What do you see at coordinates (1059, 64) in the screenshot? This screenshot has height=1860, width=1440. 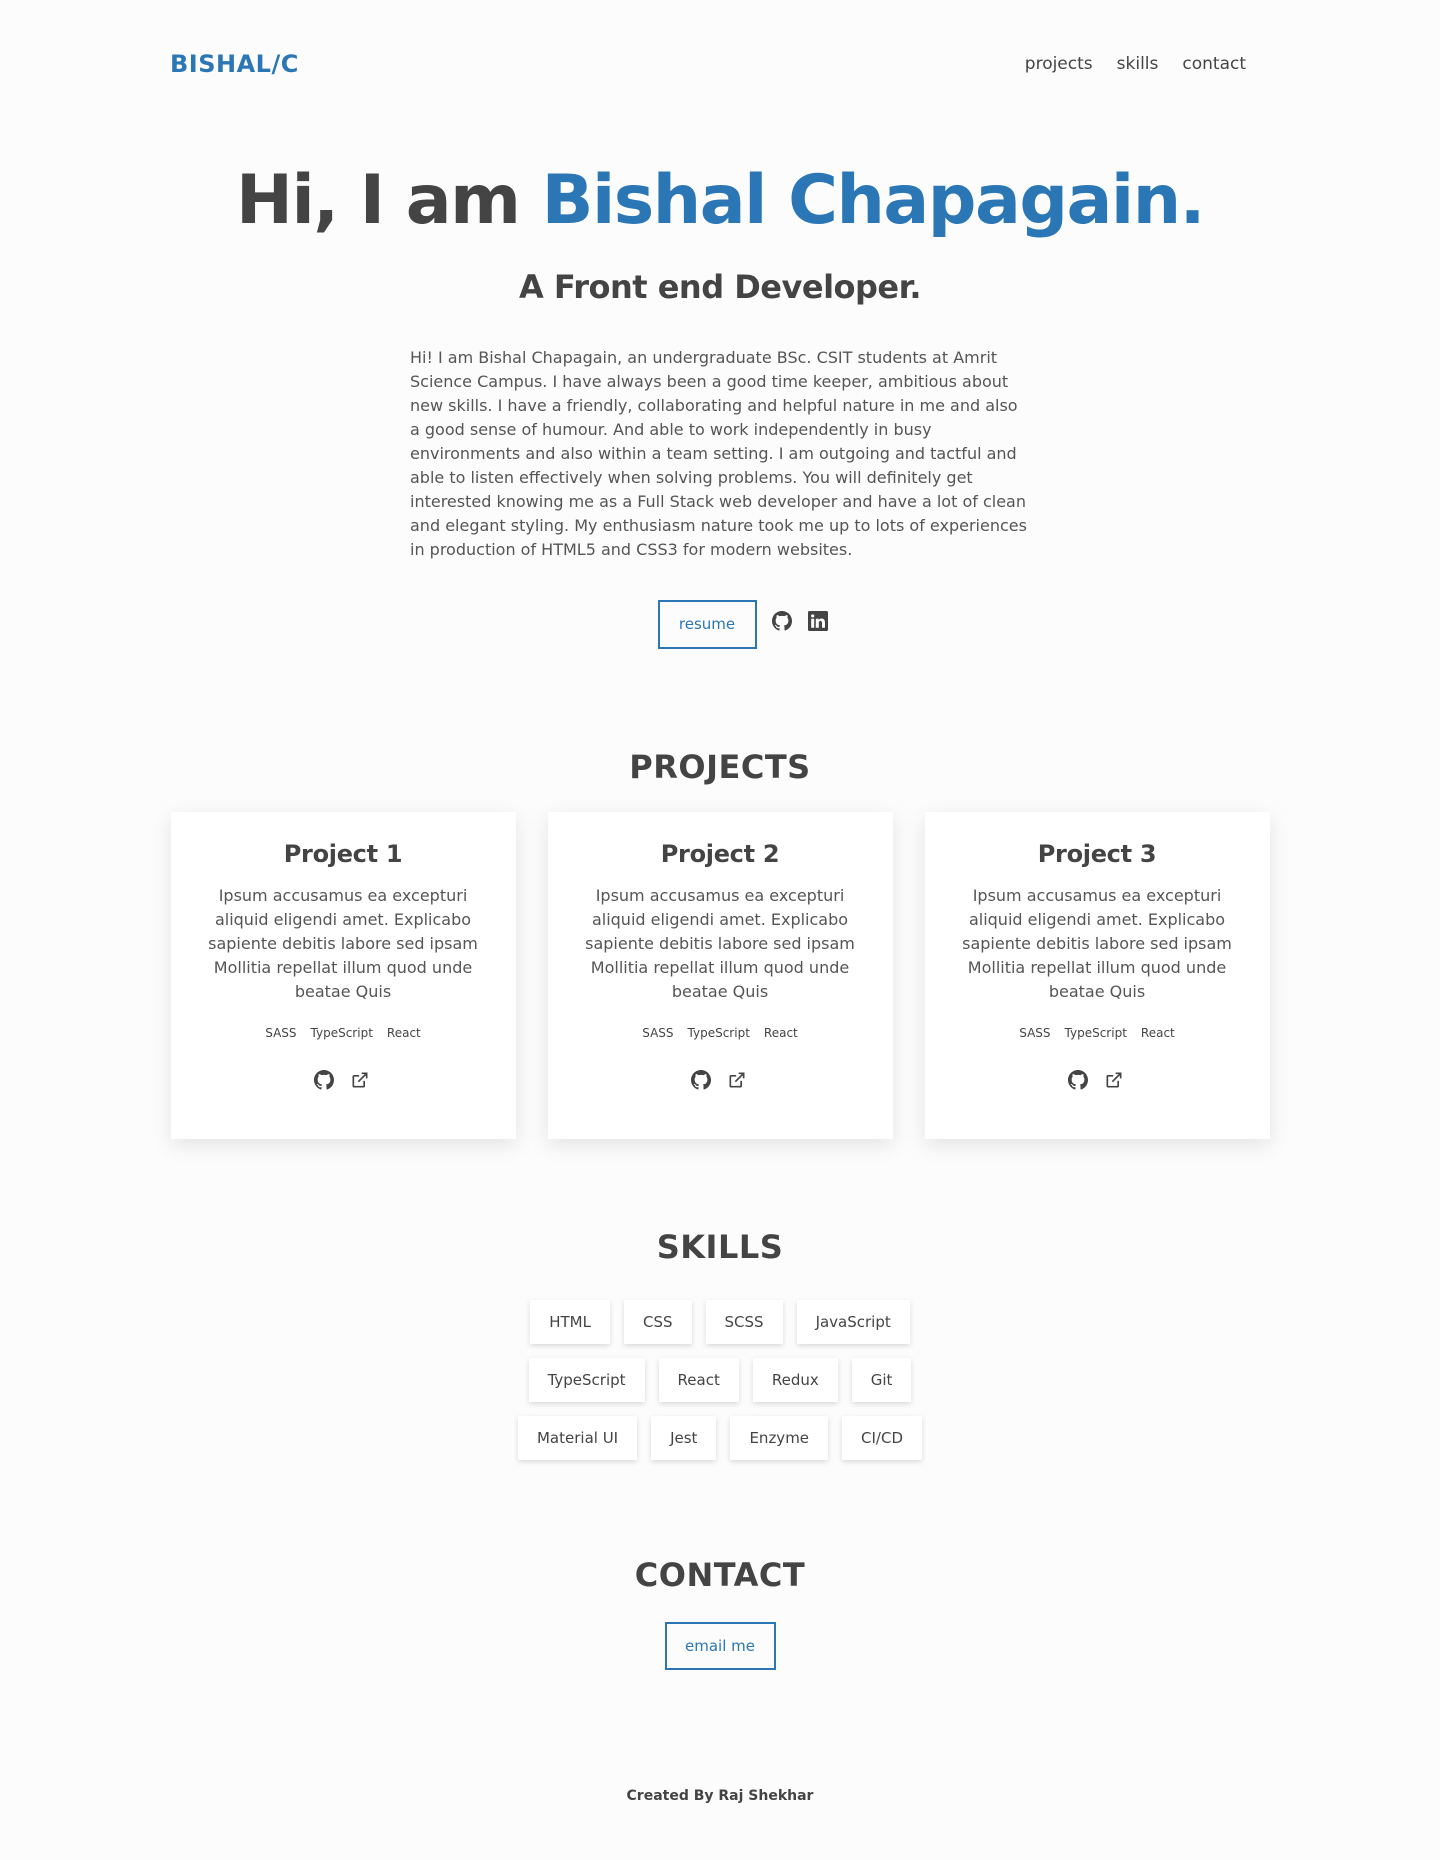 I see `nav-link-projects: projects` at bounding box center [1059, 64].